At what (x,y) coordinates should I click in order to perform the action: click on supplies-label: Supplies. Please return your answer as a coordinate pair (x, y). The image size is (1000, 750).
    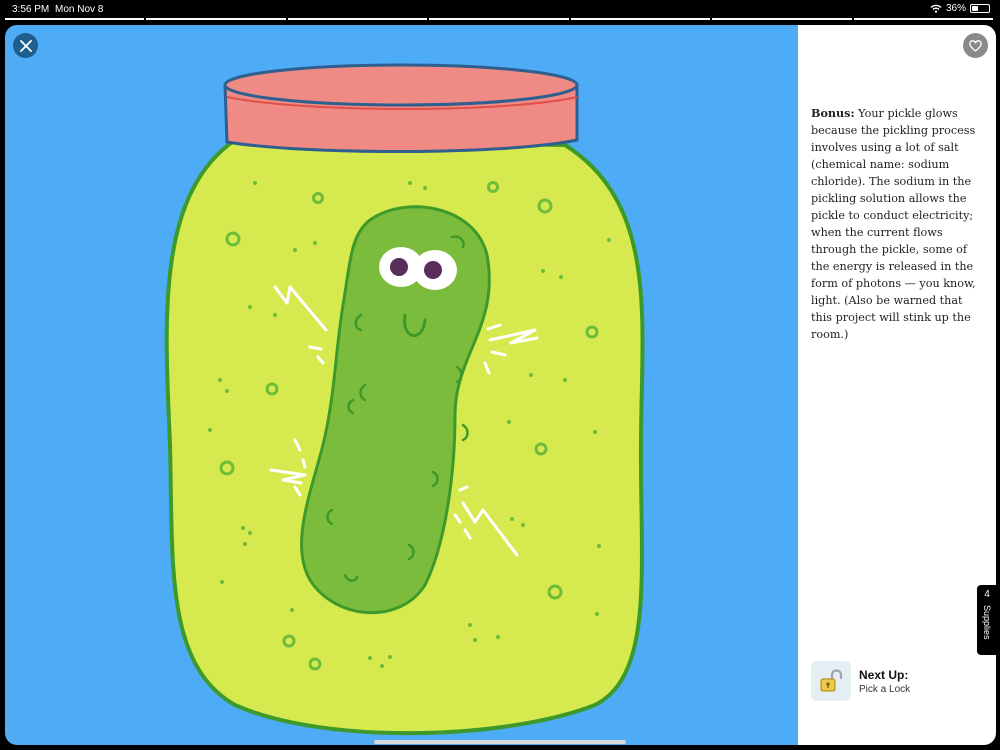
    Looking at the image, I should click on (987, 622).